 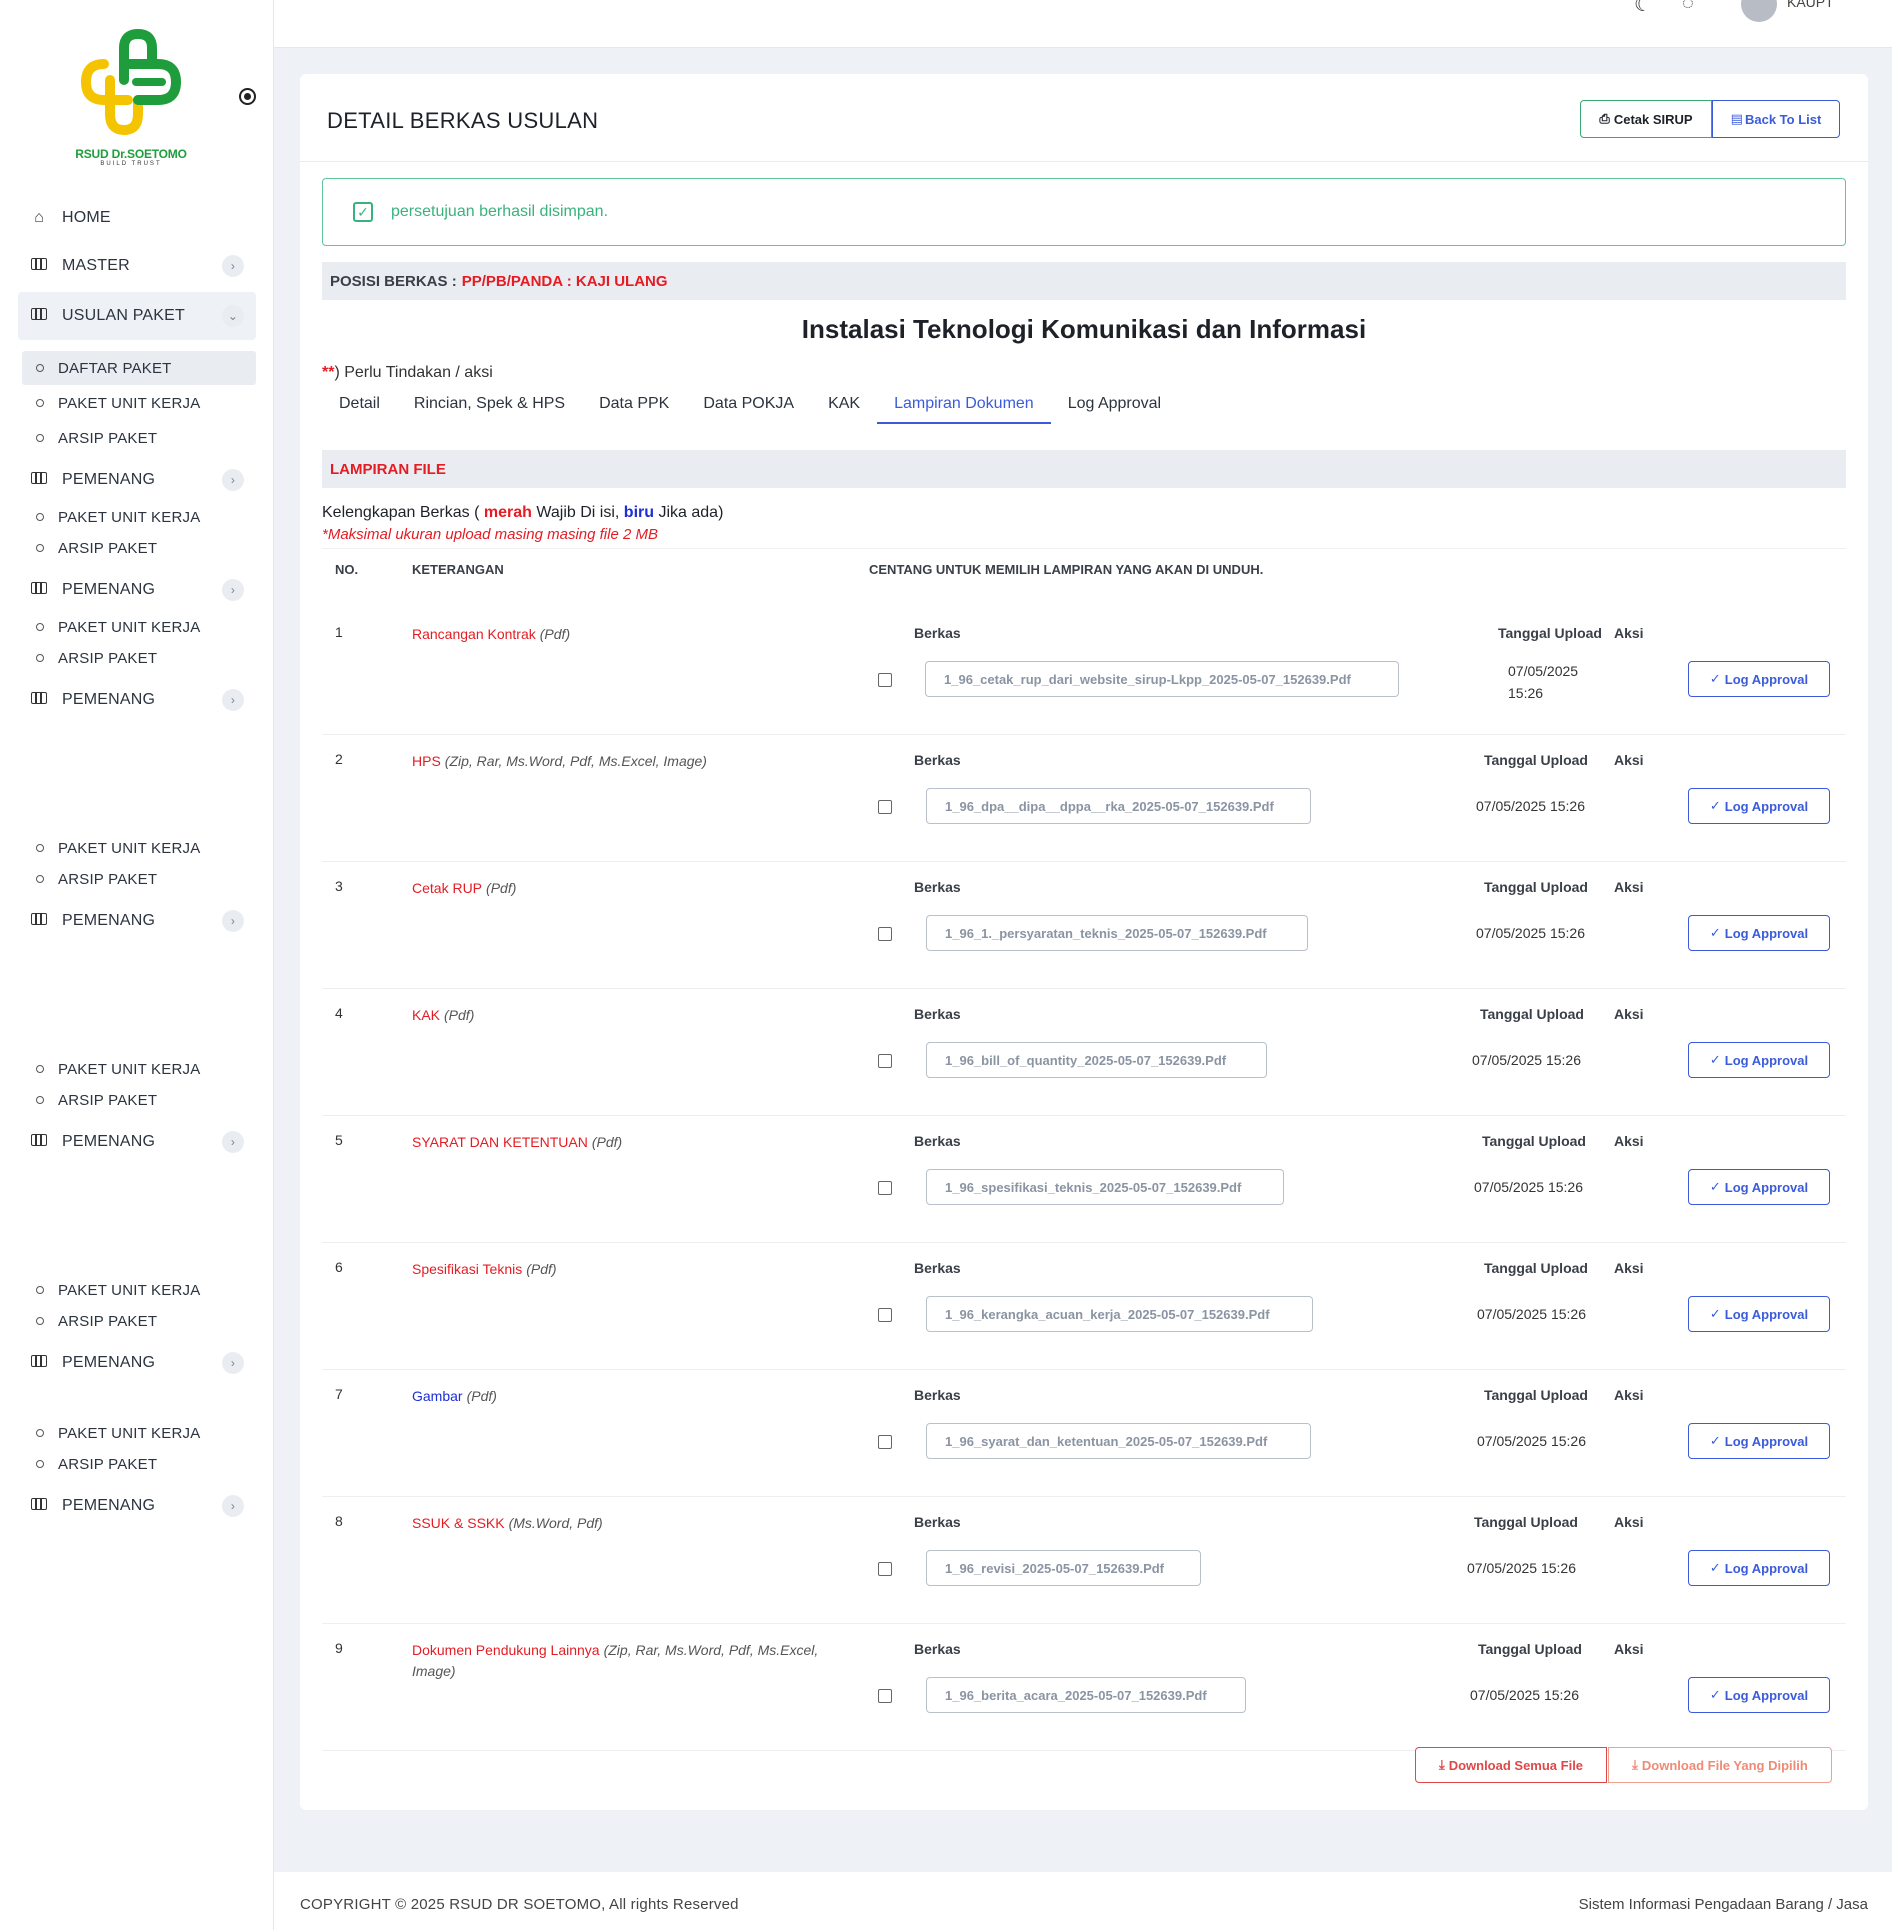 What do you see at coordinates (748, 404) in the screenshot?
I see `tab-data-pokja: Data POKJA` at bounding box center [748, 404].